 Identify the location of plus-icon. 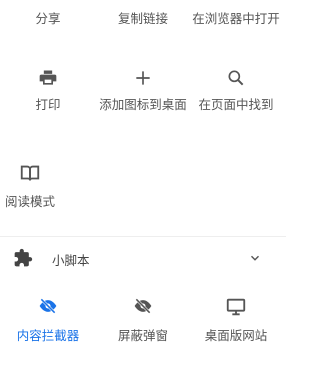
(143, 78).